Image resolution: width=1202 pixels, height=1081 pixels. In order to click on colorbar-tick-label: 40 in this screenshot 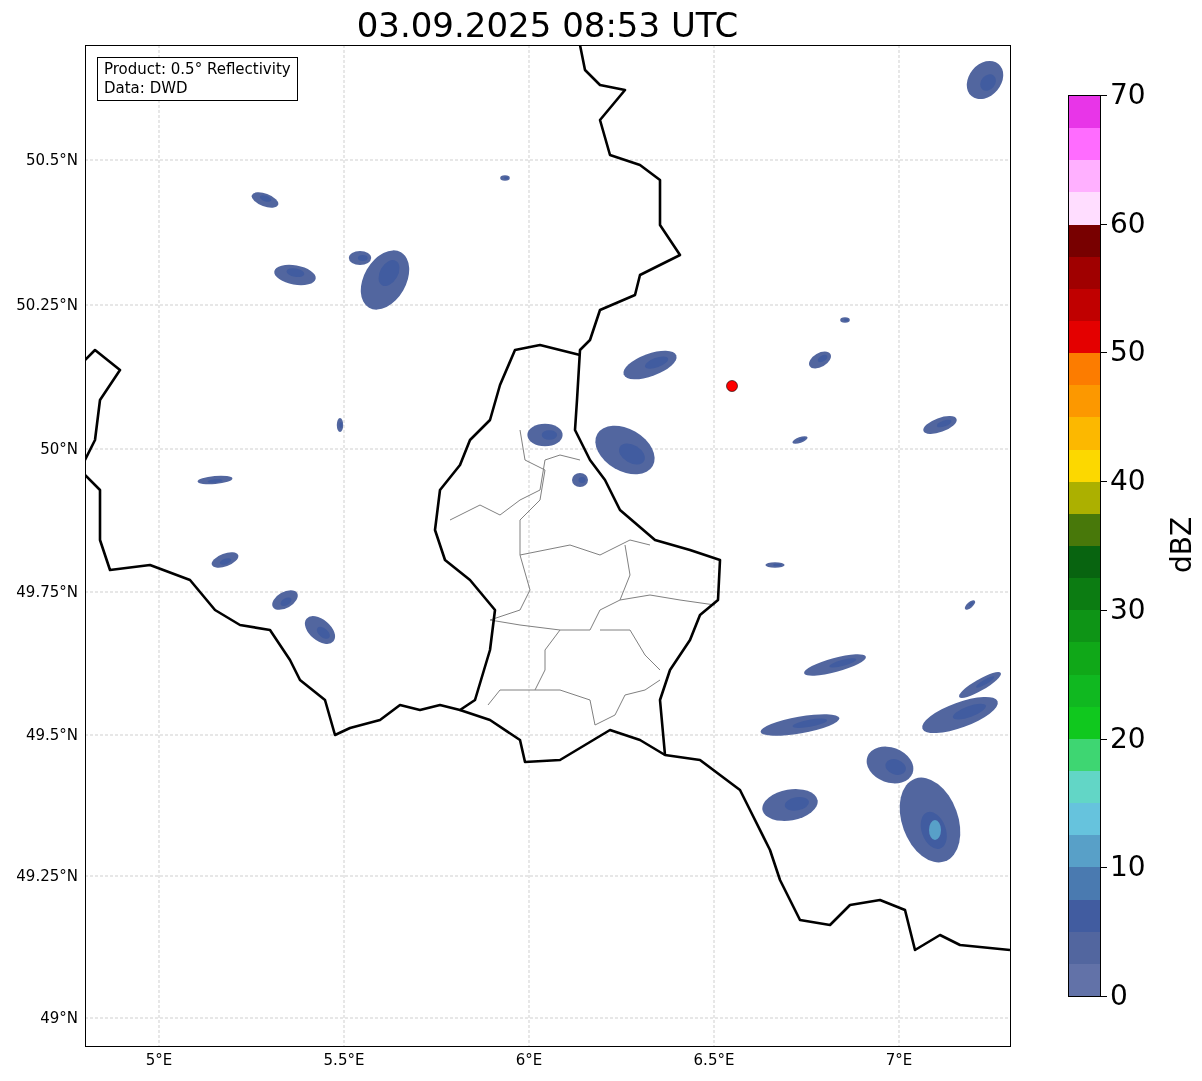, I will do `click(1128, 481)`.